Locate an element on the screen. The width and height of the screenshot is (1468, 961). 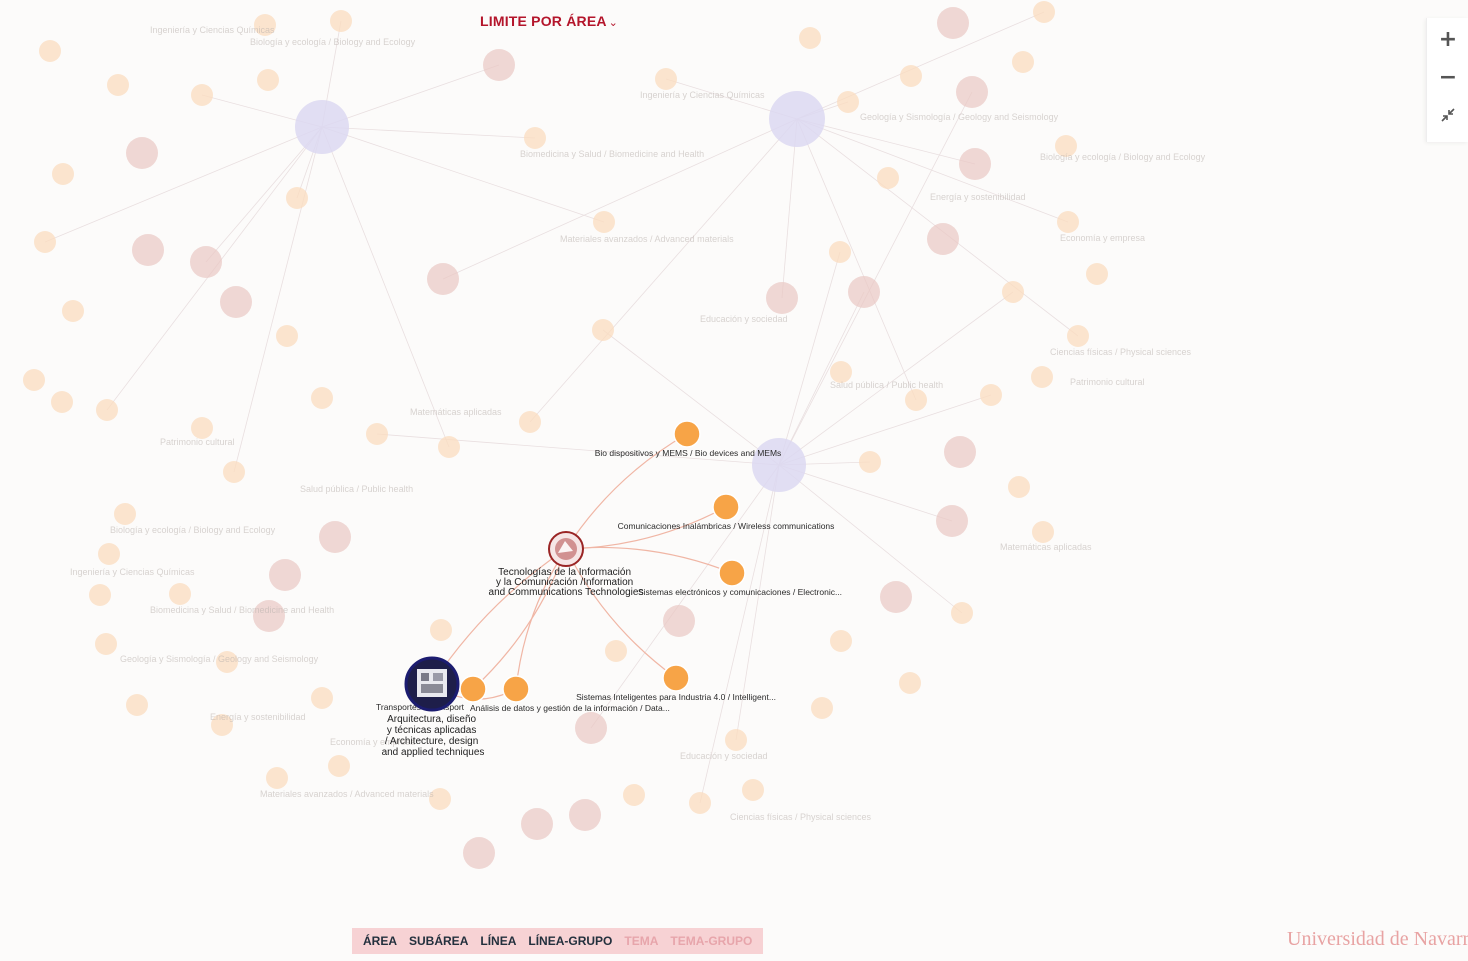
area-limit-dropdown: LIMITE POR ÁREA ⌄ is located at coordinates (549, 21).